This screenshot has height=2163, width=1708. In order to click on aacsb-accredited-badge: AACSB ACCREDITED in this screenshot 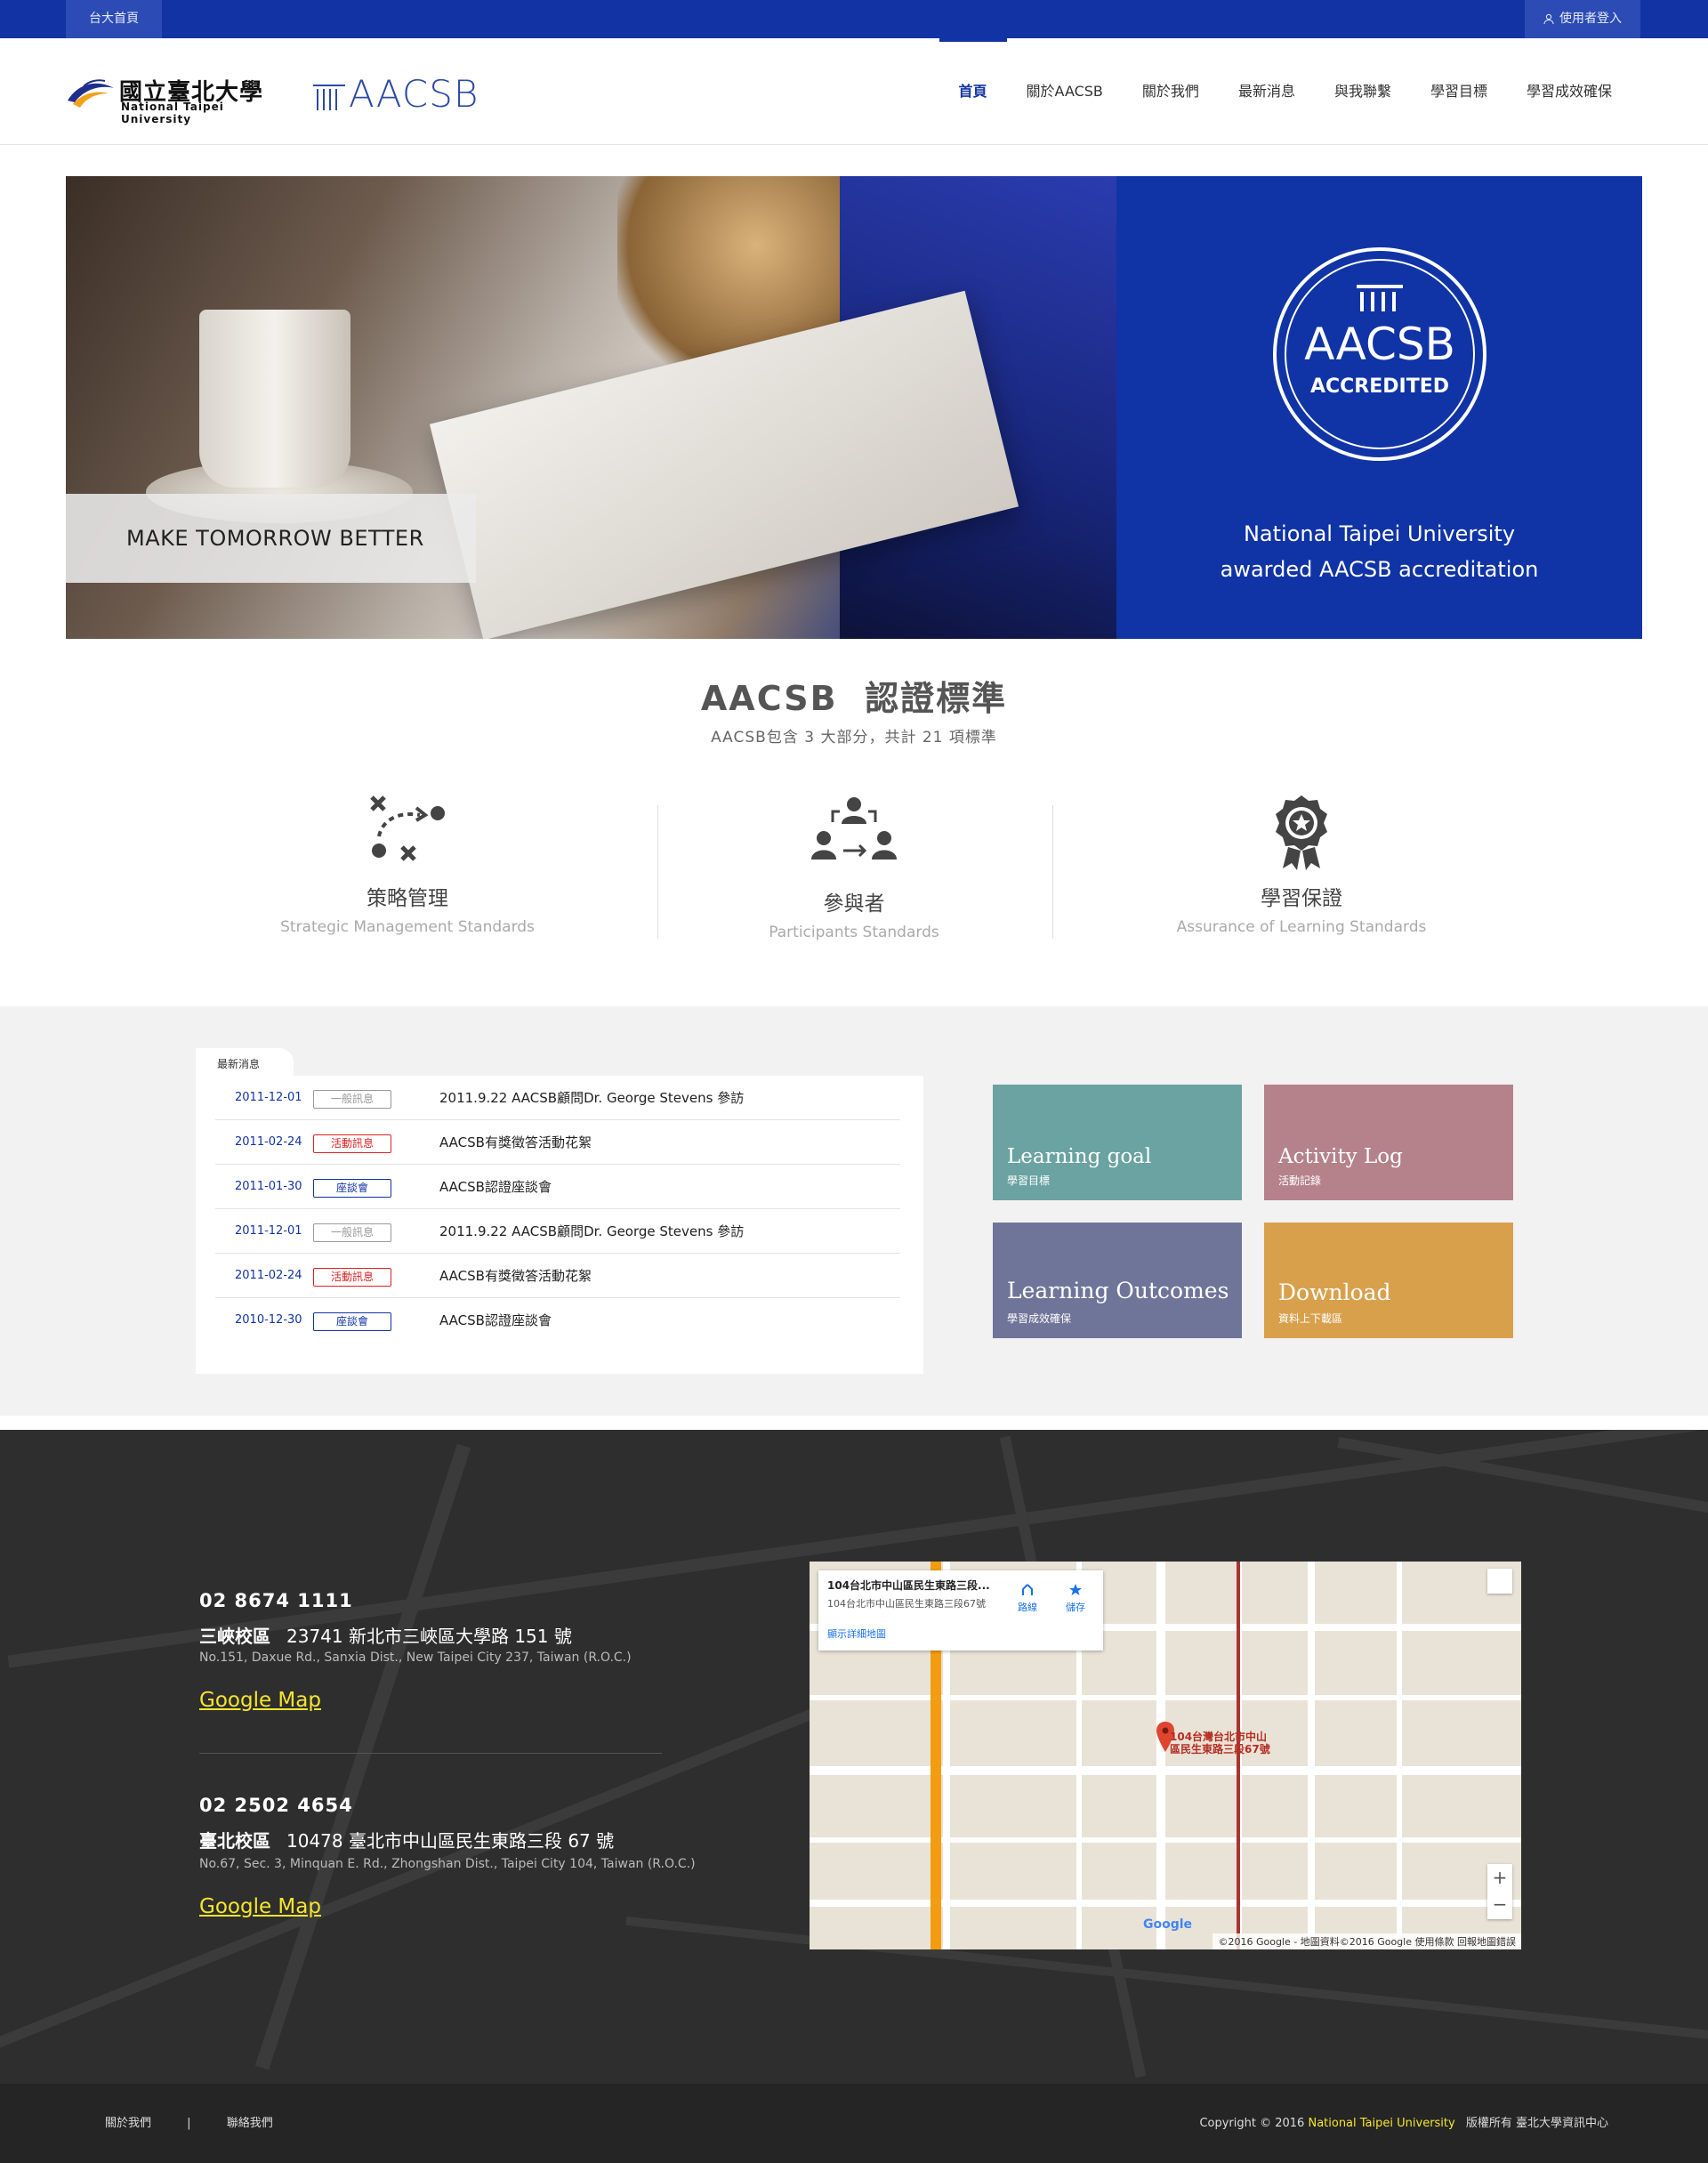, I will do `click(1379, 354)`.